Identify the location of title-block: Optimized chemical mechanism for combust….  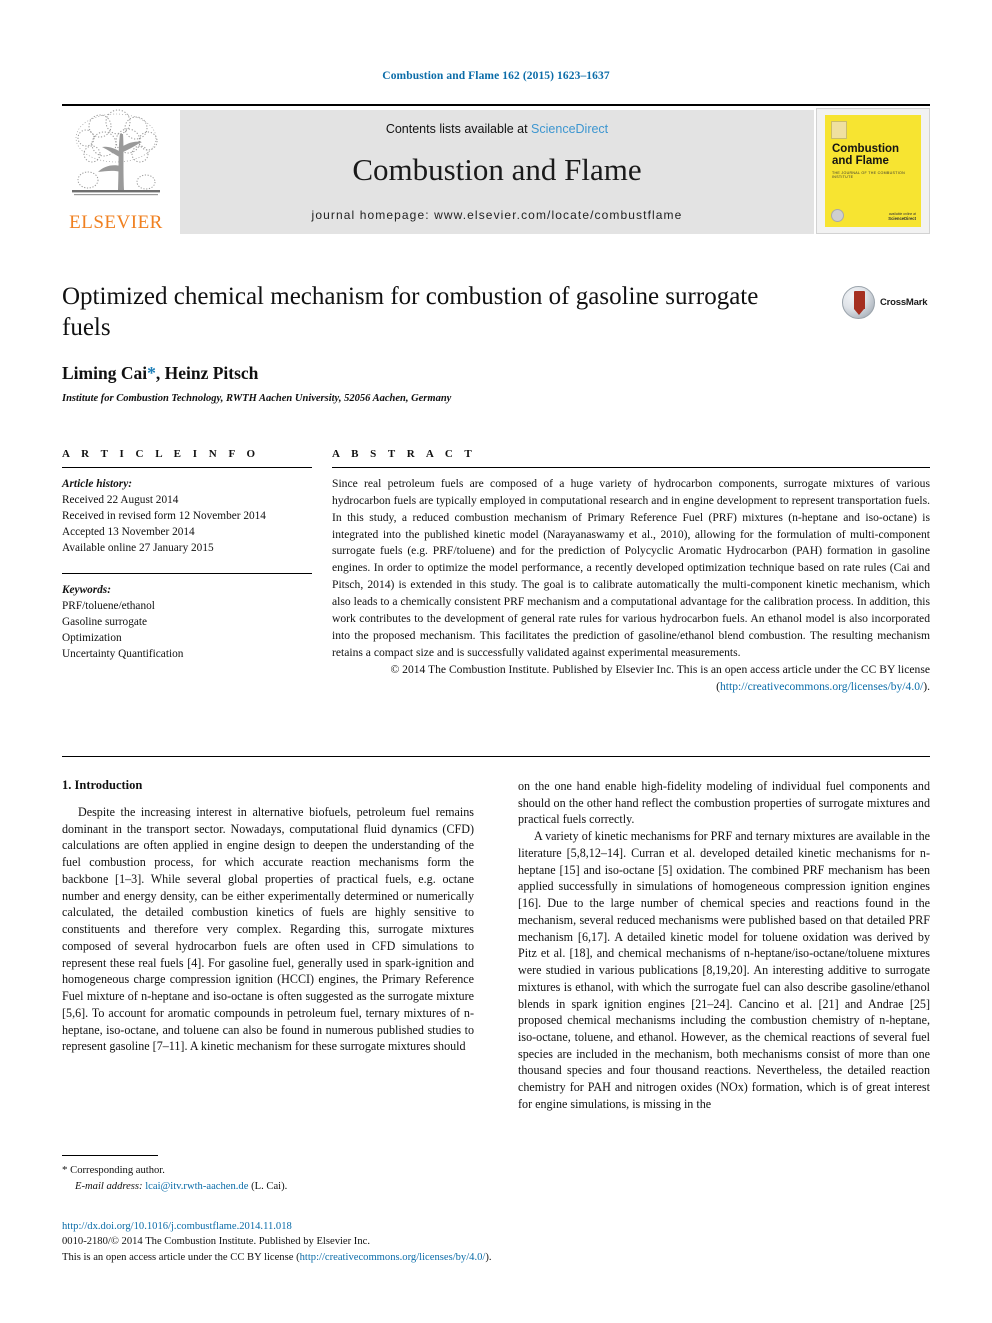
(496, 343).